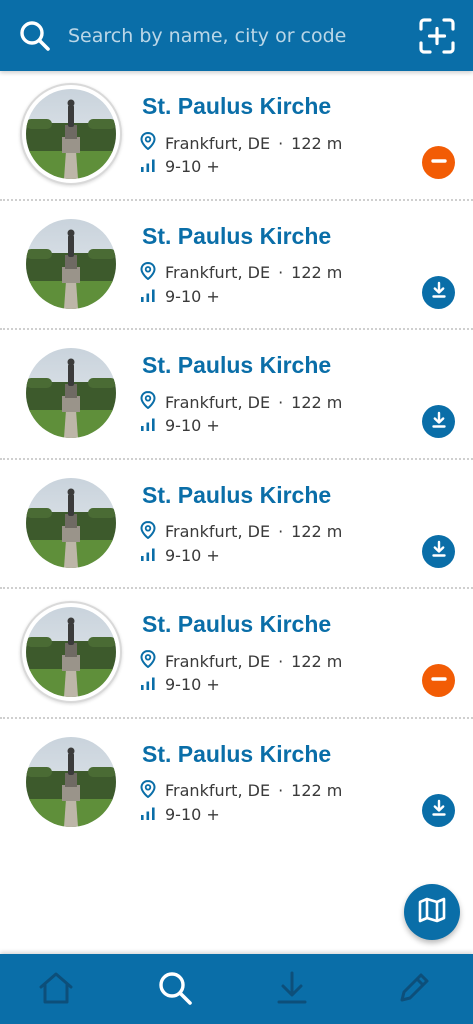 The height and width of the screenshot is (1024, 473). Describe the element at coordinates (236, 989) in the screenshot. I see `bottom-nav` at that location.